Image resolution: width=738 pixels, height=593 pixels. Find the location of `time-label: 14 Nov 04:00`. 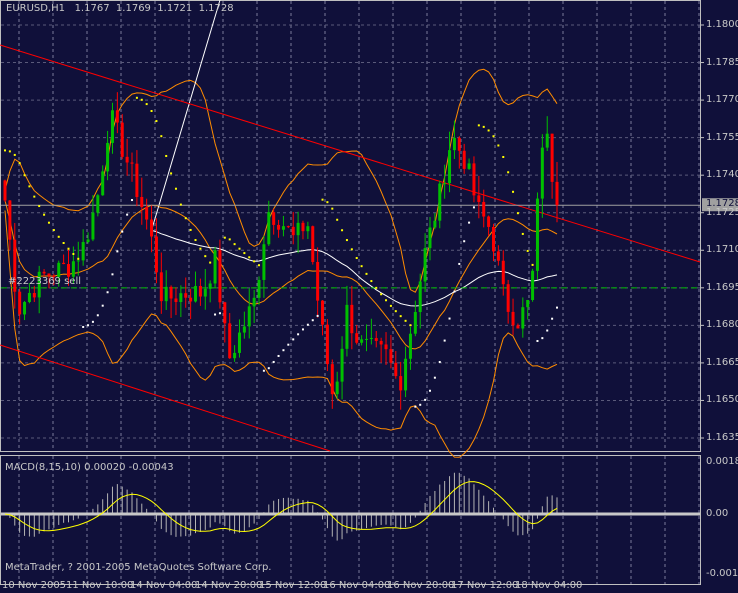

time-label: 14 Nov 04:00 is located at coordinates (164, 585).